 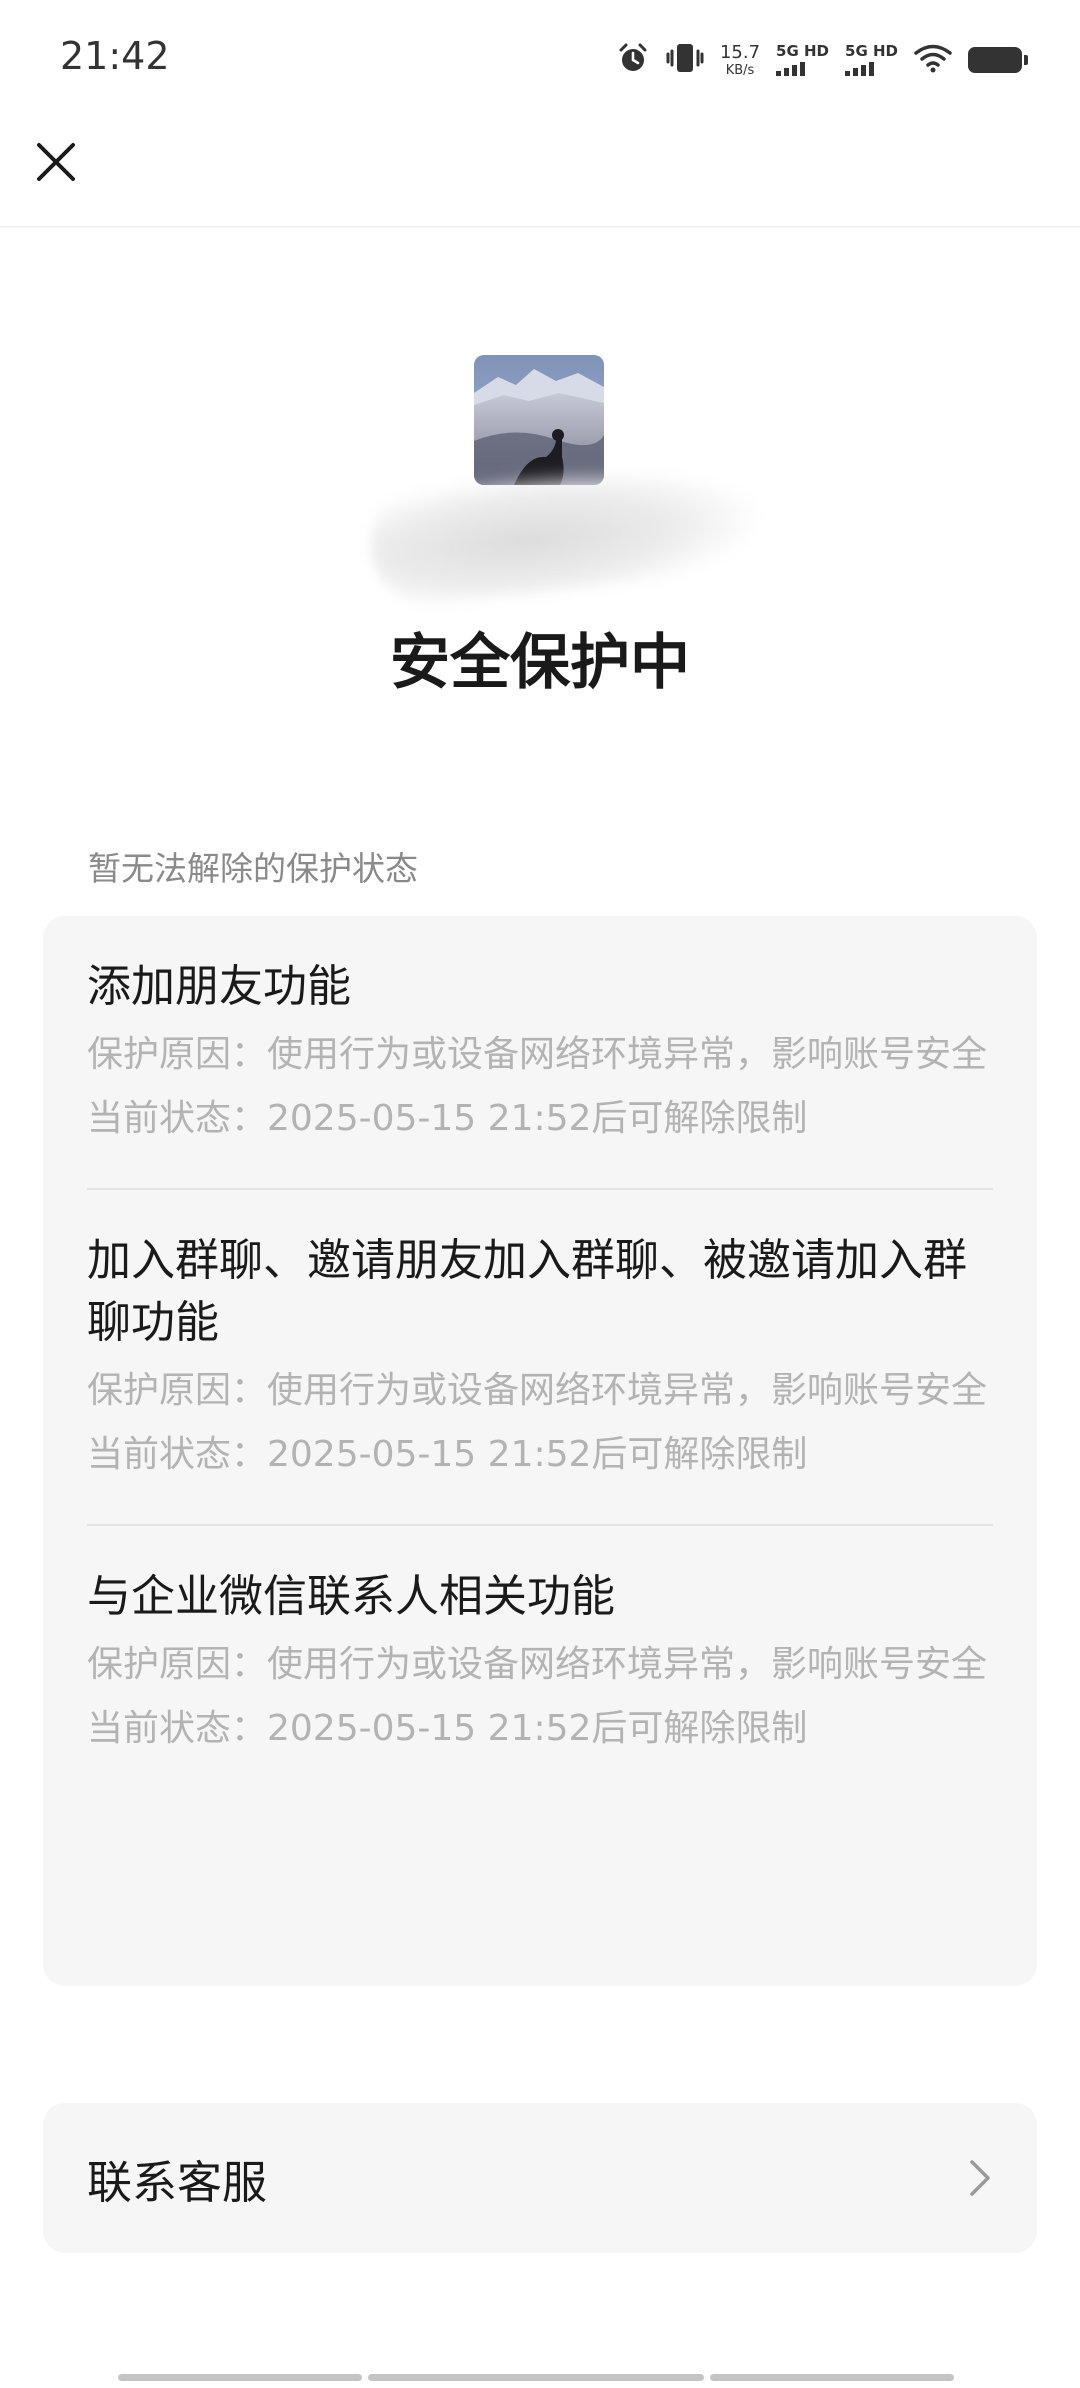 What do you see at coordinates (539, 420) in the screenshot?
I see `avatar` at bounding box center [539, 420].